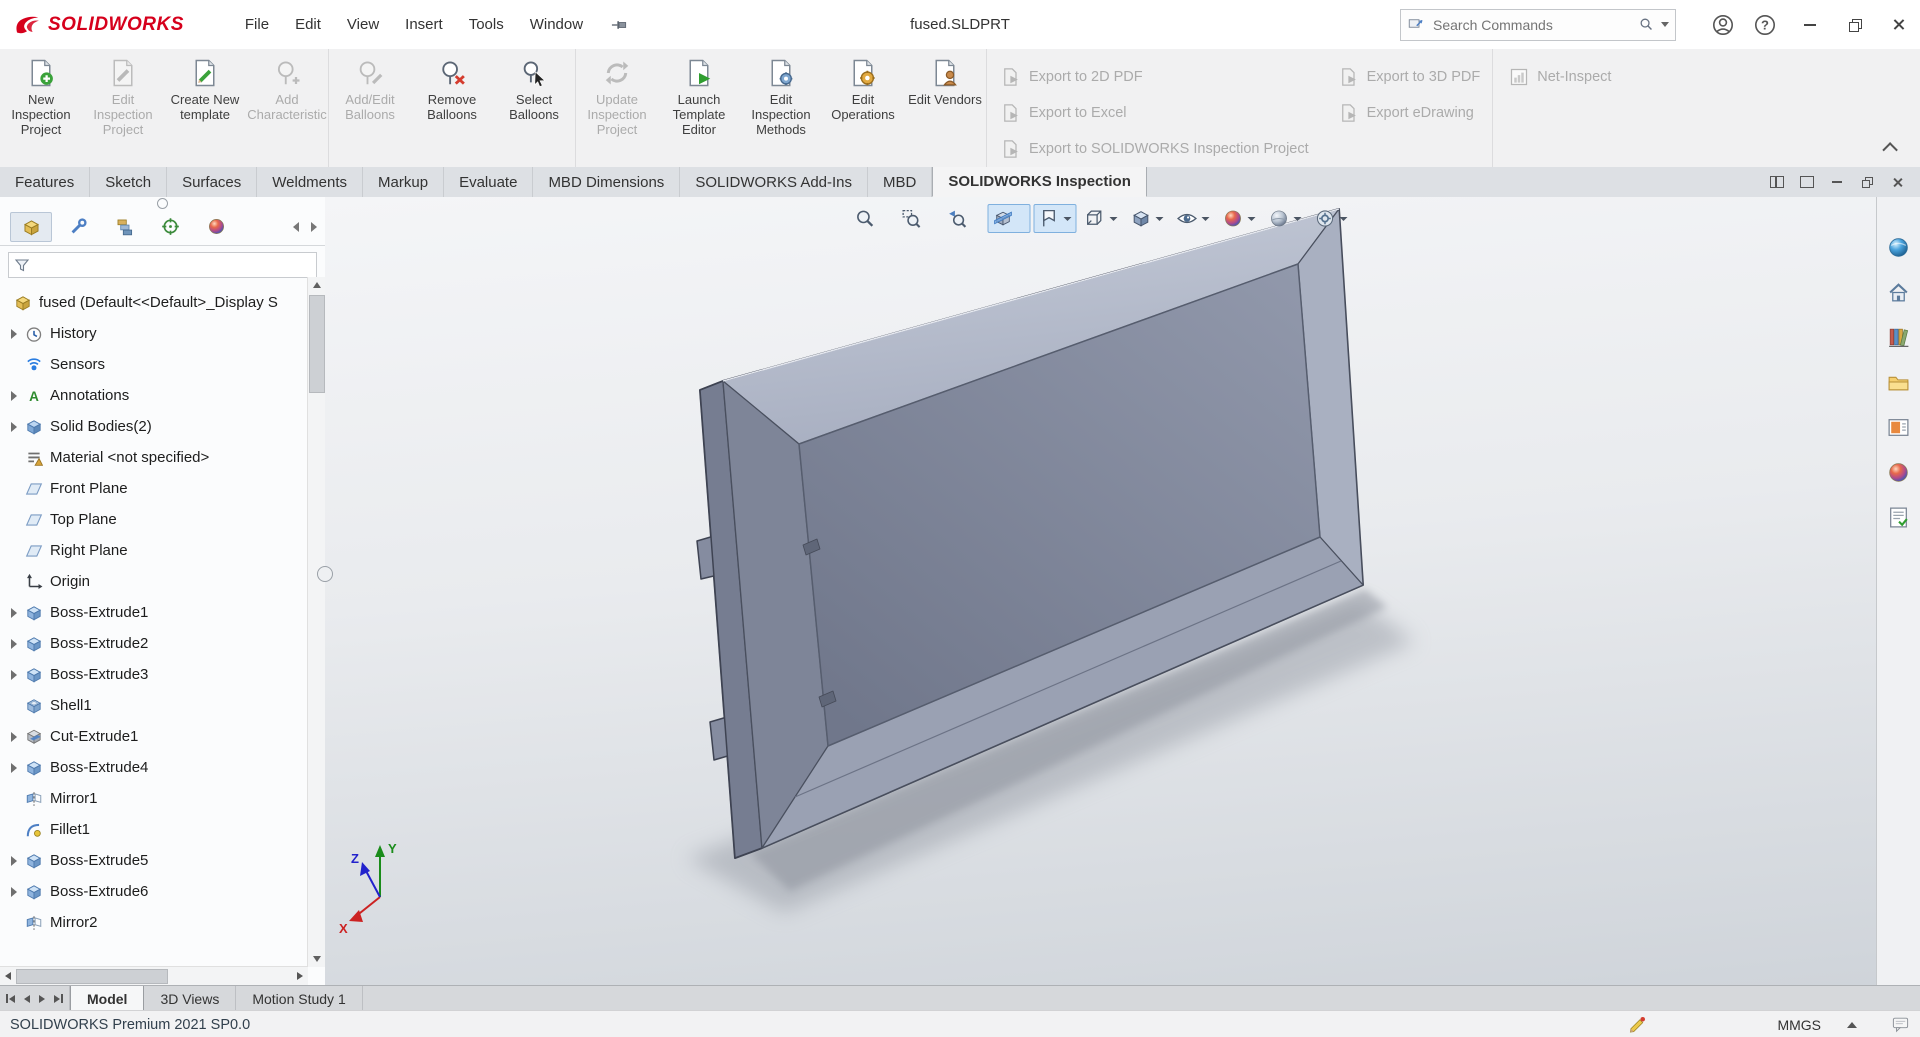 The image size is (1920, 1037). What do you see at coordinates (1854, 24) in the screenshot?
I see `restore-window-button` at bounding box center [1854, 24].